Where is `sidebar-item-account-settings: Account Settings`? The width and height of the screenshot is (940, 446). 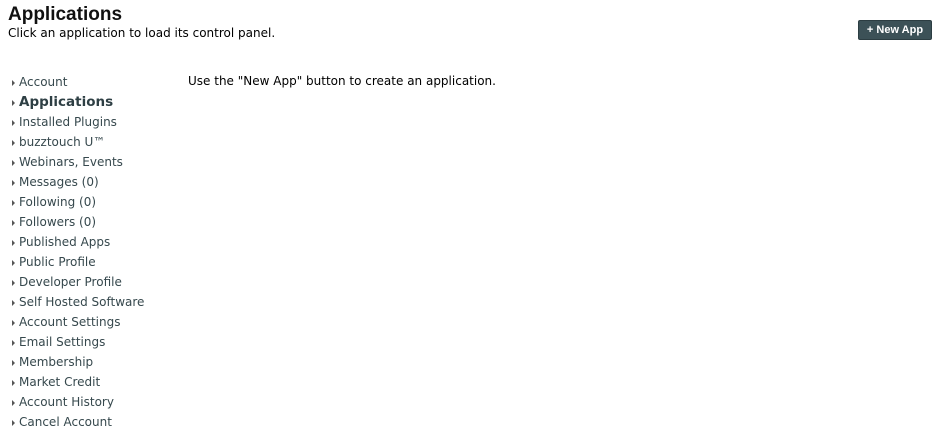
sidebar-item-account-settings: Account Settings is located at coordinates (78, 322).